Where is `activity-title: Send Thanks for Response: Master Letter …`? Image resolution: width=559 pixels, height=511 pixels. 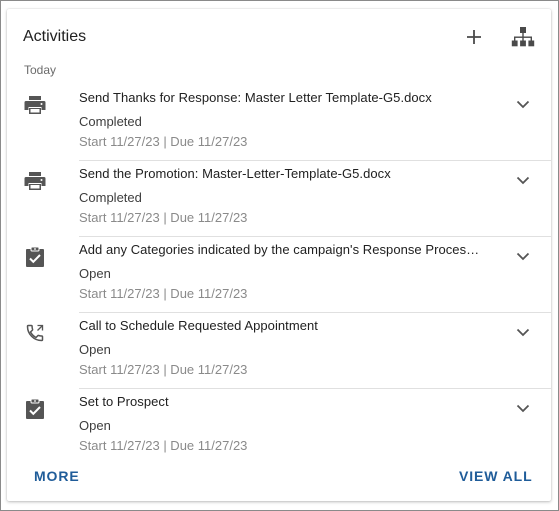 activity-title: Send Thanks for Response: Master Letter … is located at coordinates (255, 97).